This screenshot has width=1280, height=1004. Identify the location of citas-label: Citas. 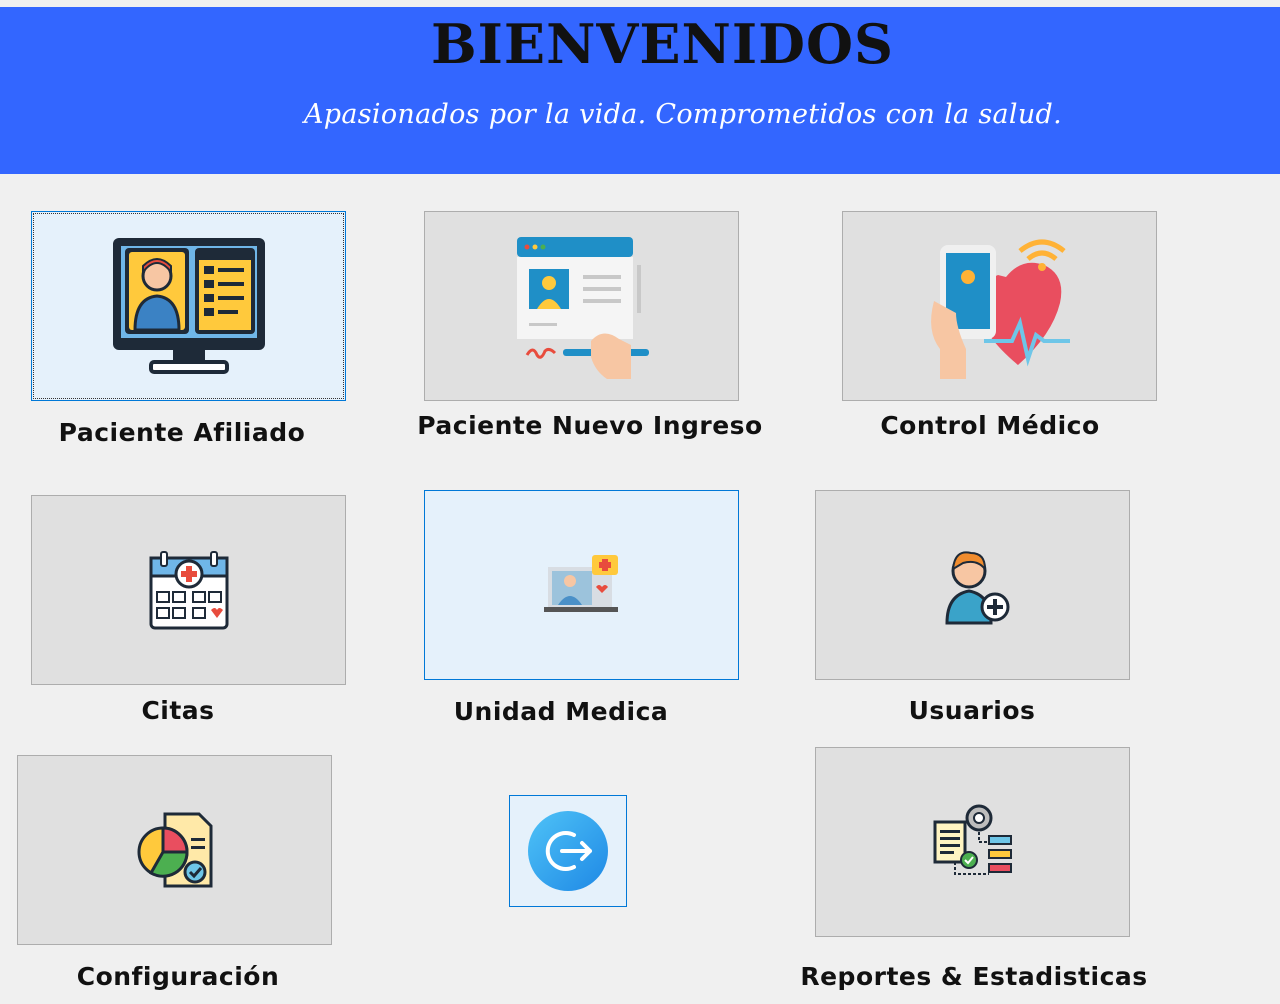
(178, 710).